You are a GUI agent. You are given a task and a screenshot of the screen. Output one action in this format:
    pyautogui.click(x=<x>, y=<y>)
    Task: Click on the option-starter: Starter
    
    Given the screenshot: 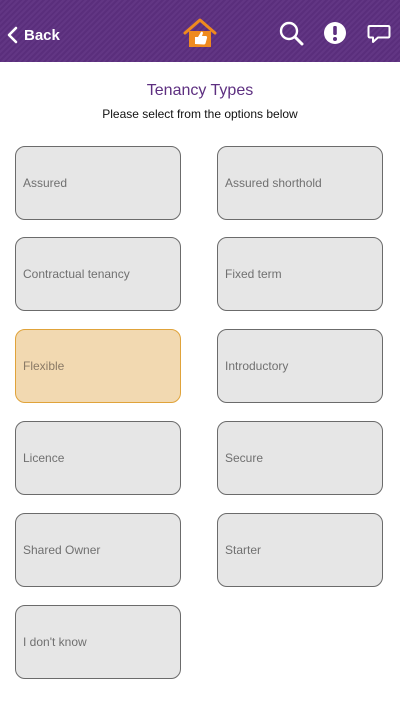 What is the action you would take?
    pyautogui.click(x=300, y=550)
    